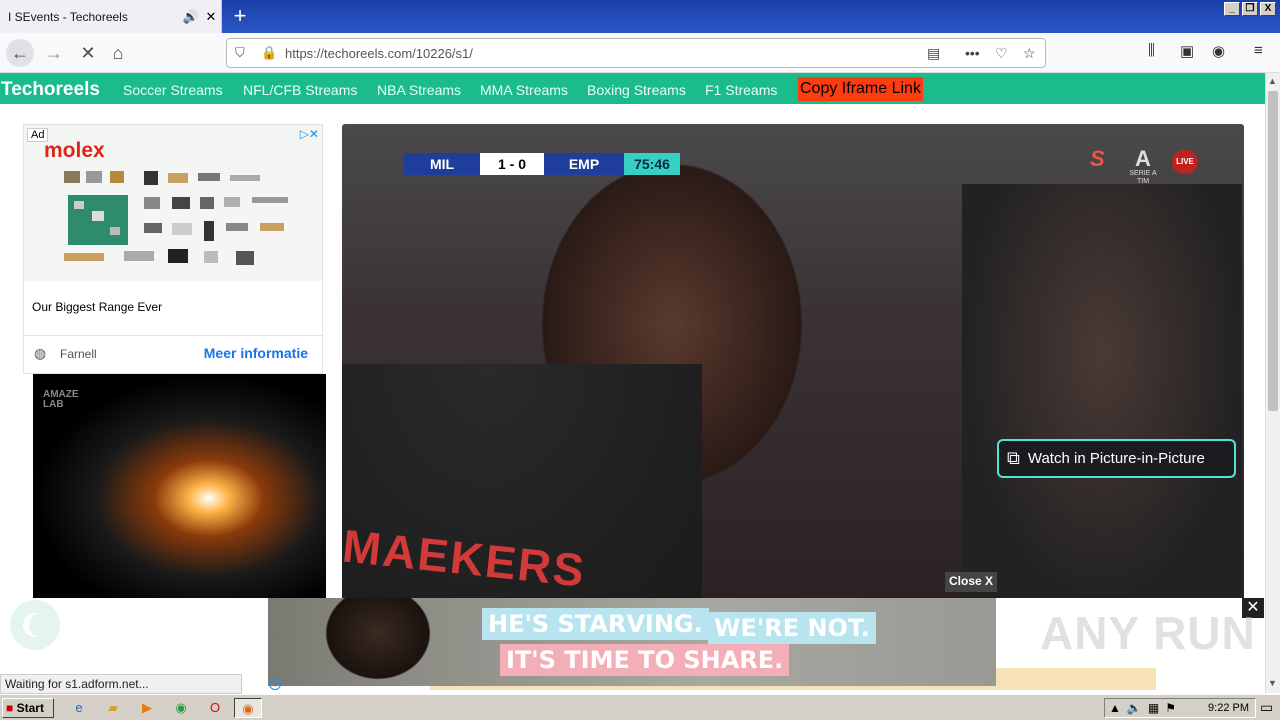 This screenshot has height=720, width=1280. Describe the element at coordinates (1151, 50) in the screenshot. I see `library-icon: ⫼` at that location.